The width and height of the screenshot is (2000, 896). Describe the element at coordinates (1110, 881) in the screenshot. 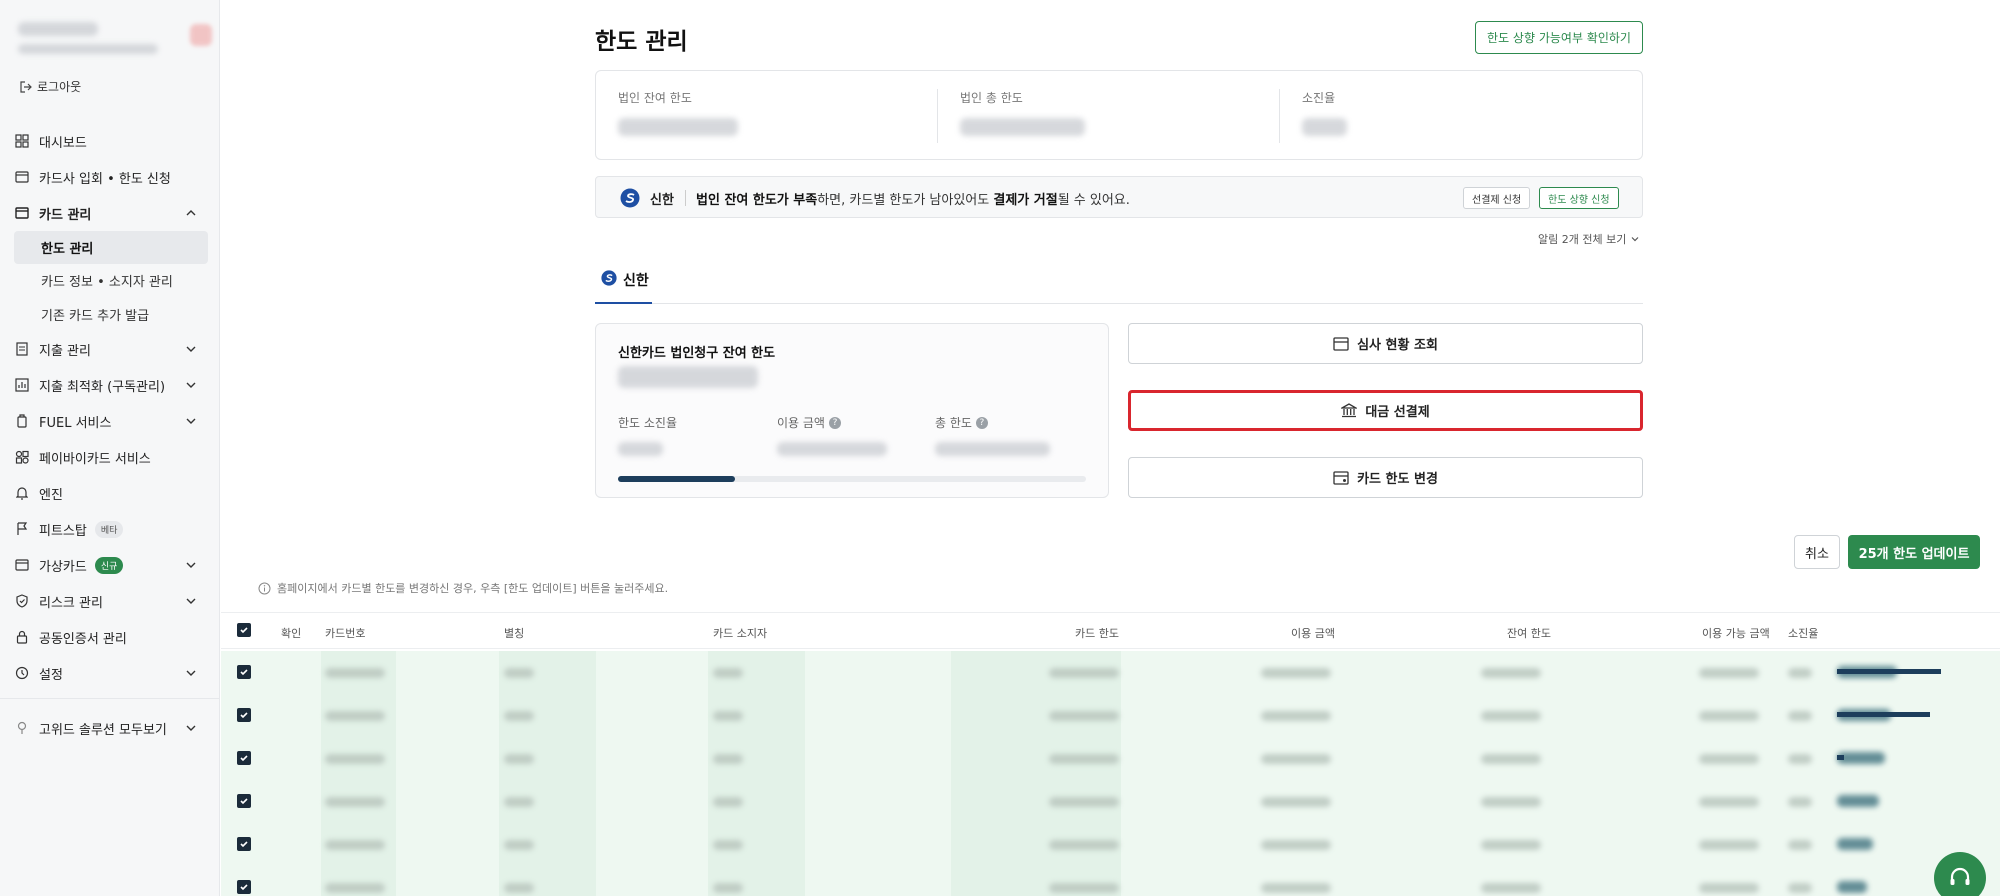

I see `table-row` at that location.